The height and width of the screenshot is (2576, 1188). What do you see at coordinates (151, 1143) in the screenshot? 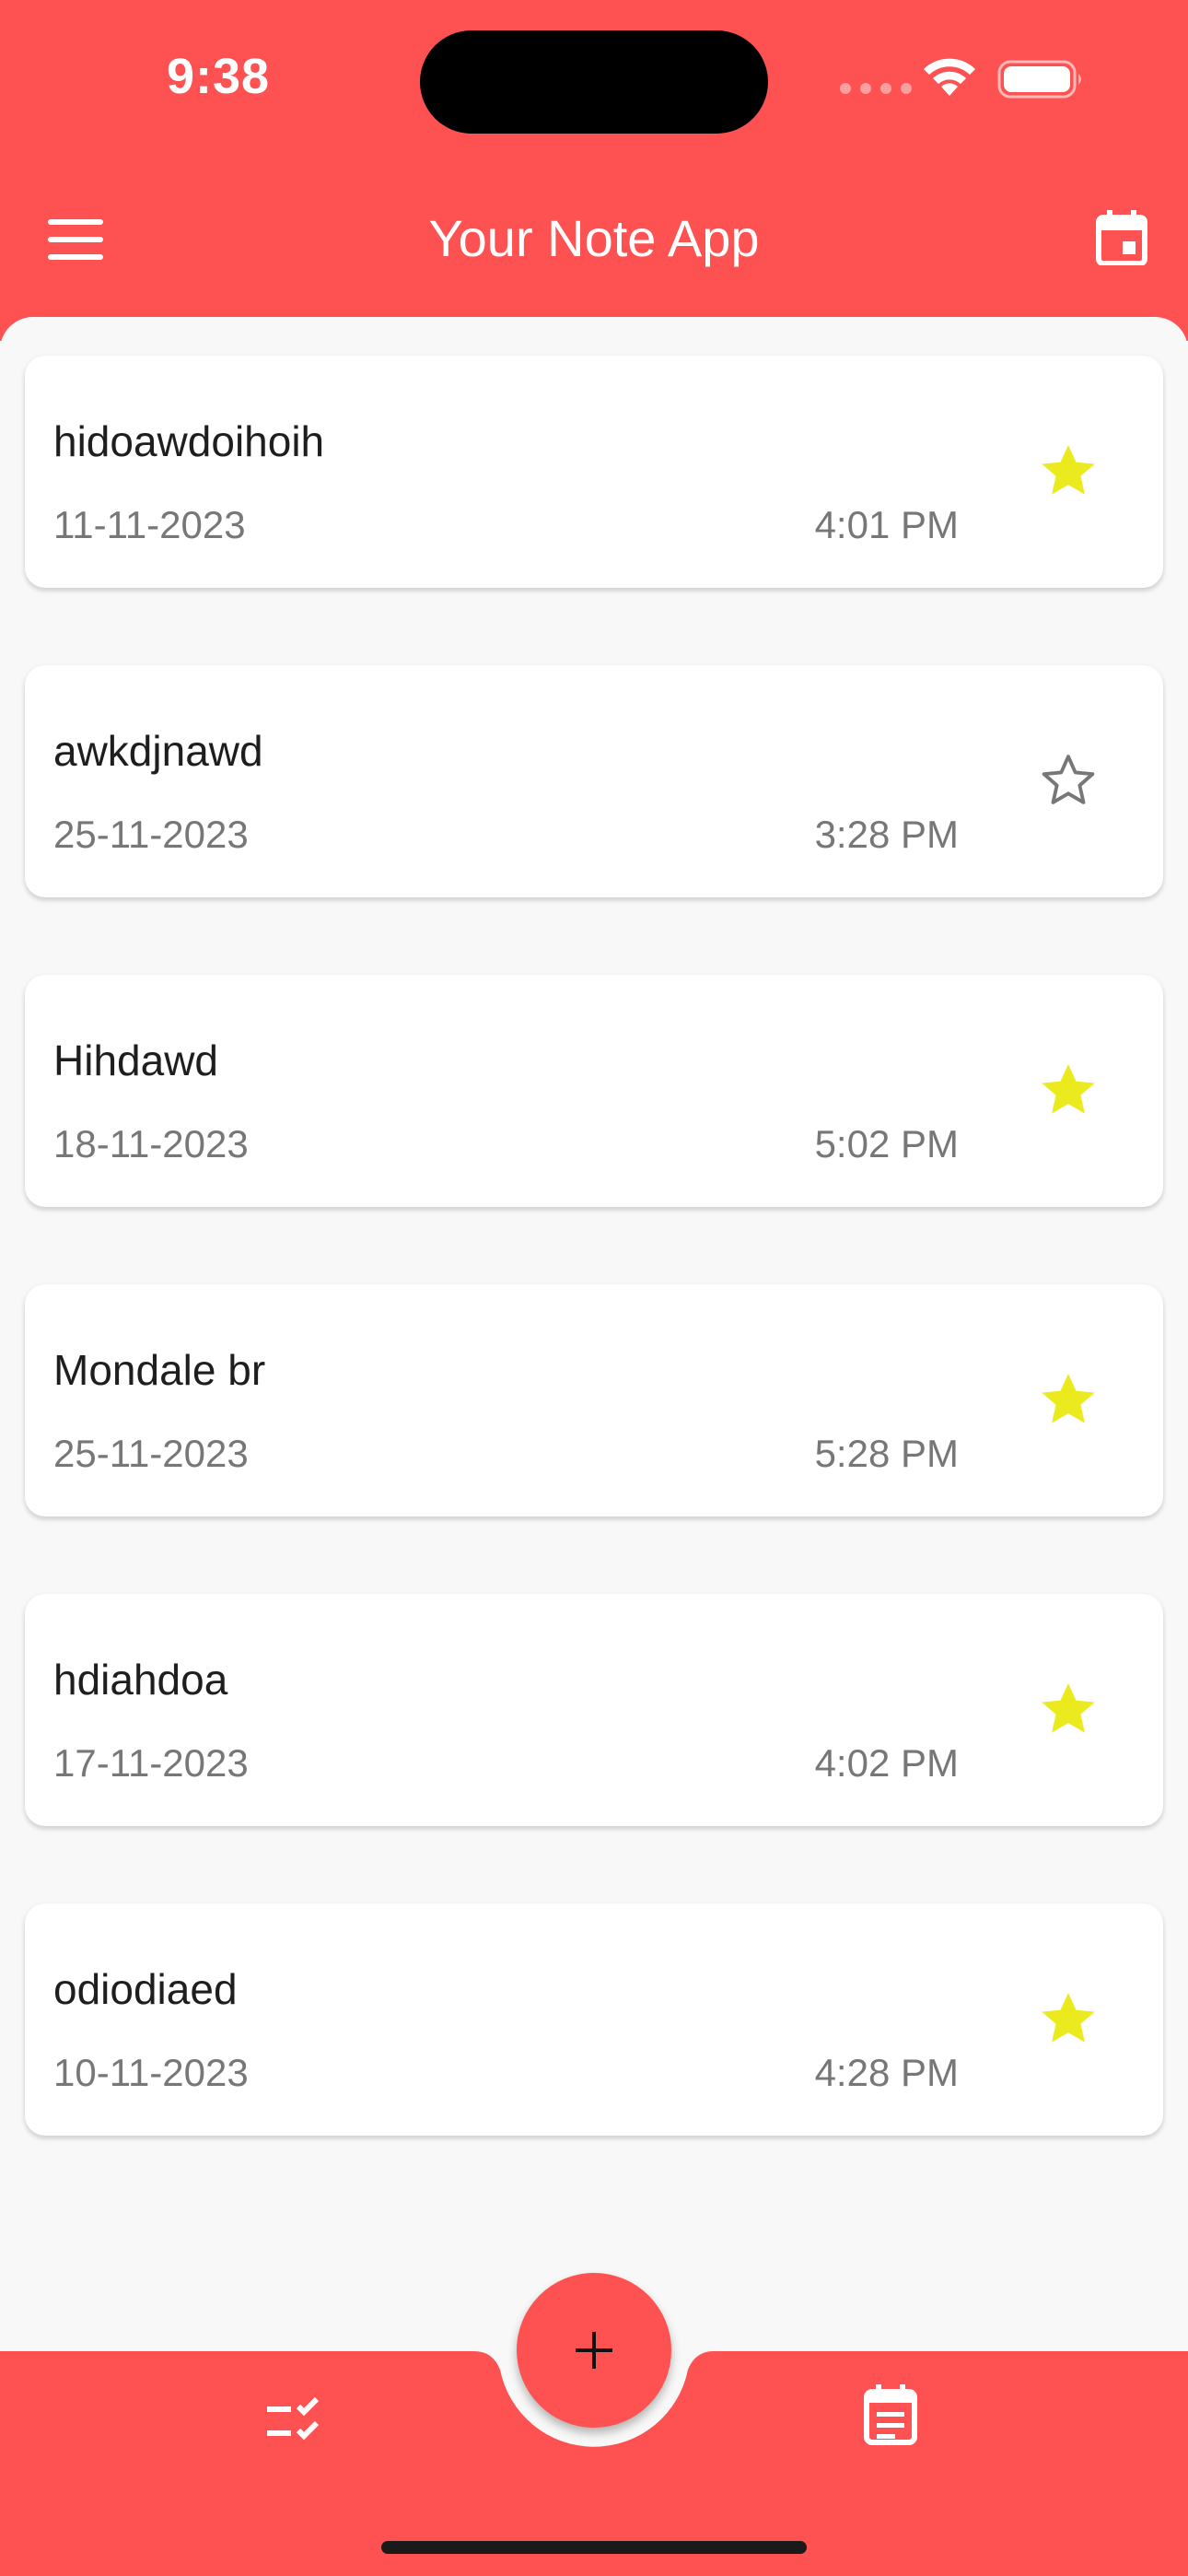
I see `note-date: 18-11-2023` at bounding box center [151, 1143].